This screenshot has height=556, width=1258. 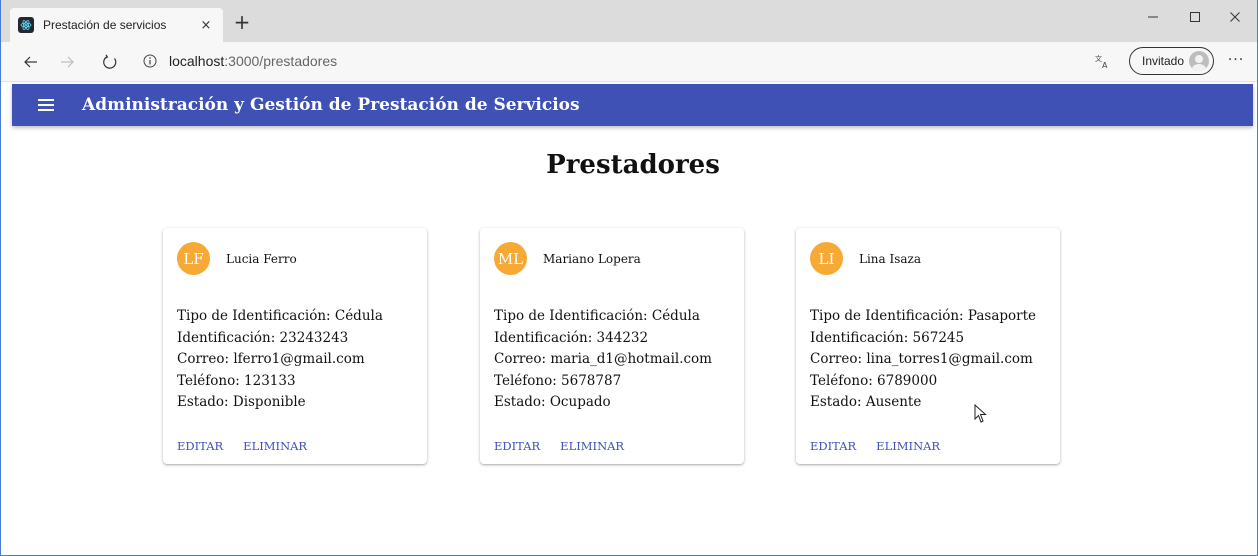 I want to click on arrow-right-icon, so click(x=67, y=62).